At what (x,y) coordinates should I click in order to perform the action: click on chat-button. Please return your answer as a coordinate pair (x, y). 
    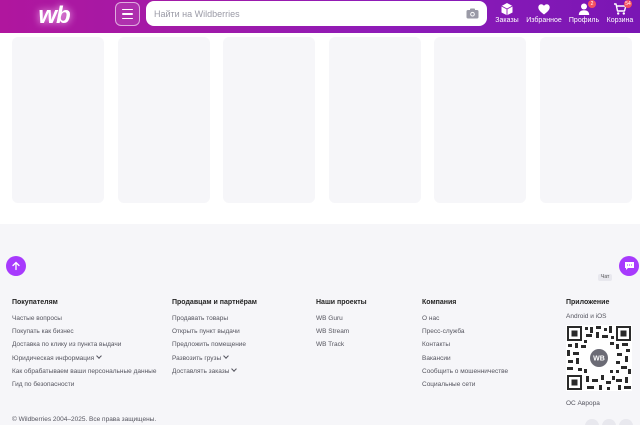
    Looking at the image, I should click on (629, 266).